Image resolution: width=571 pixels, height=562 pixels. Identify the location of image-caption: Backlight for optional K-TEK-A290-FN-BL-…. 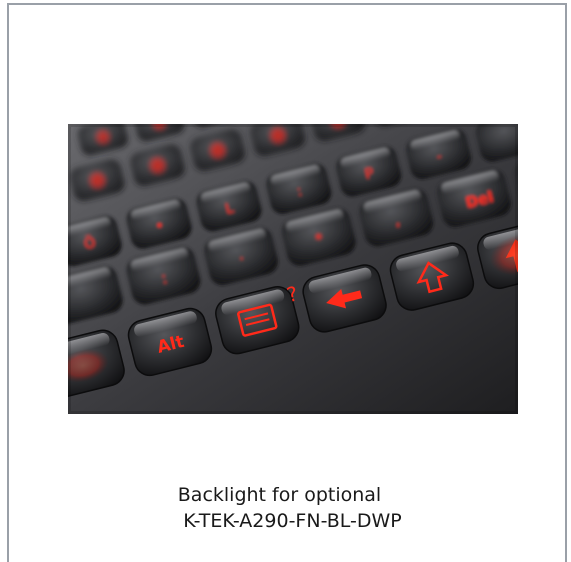
(285, 508).